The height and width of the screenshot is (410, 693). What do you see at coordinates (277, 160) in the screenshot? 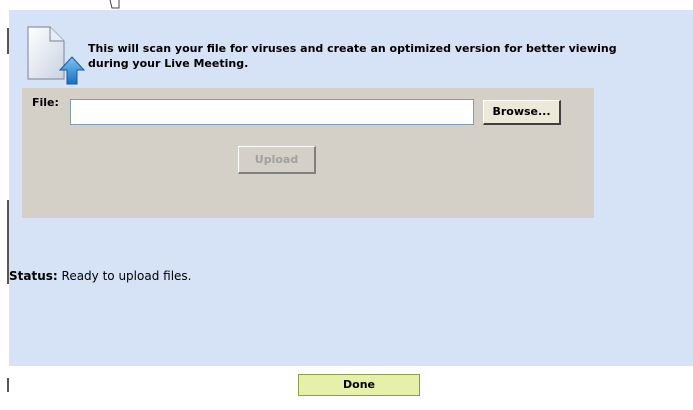
I see `upload-button: Upload` at bounding box center [277, 160].